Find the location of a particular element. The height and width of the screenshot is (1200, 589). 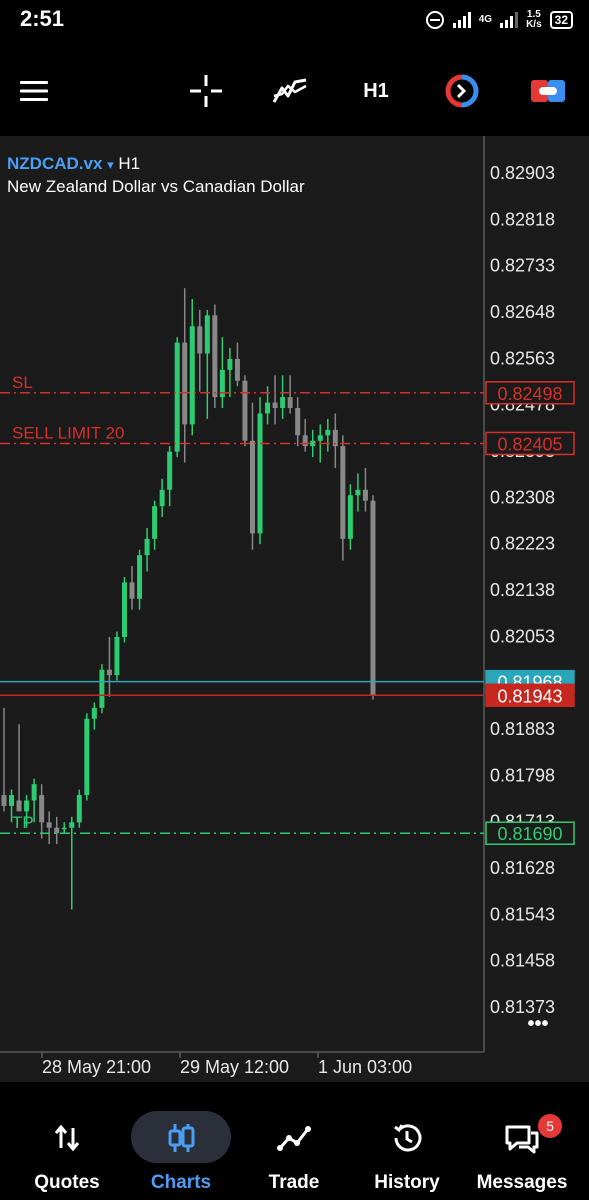

menu-button is located at coordinates (34, 91).